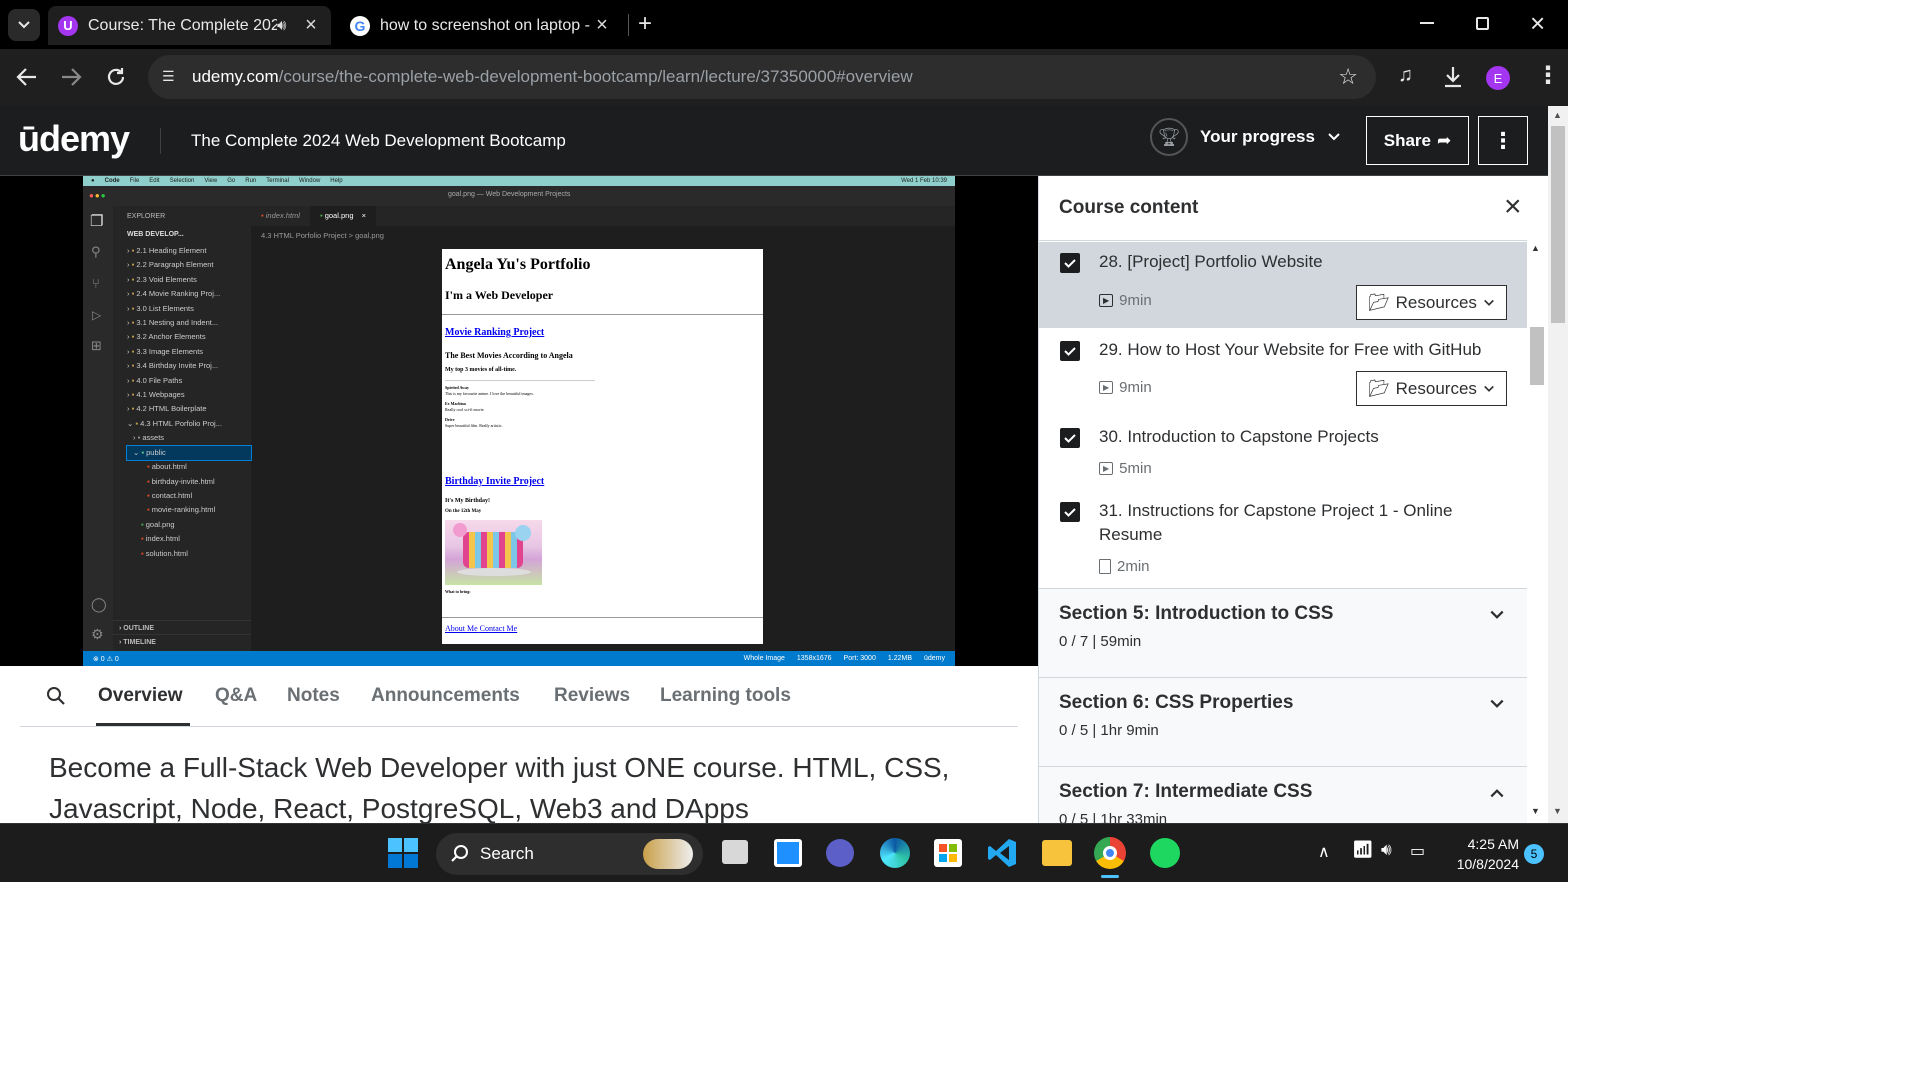  What do you see at coordinates (1513, 207) in the screenshot?
I see `close-sidebar-icon: ×` at bounding box center [1513, 207].